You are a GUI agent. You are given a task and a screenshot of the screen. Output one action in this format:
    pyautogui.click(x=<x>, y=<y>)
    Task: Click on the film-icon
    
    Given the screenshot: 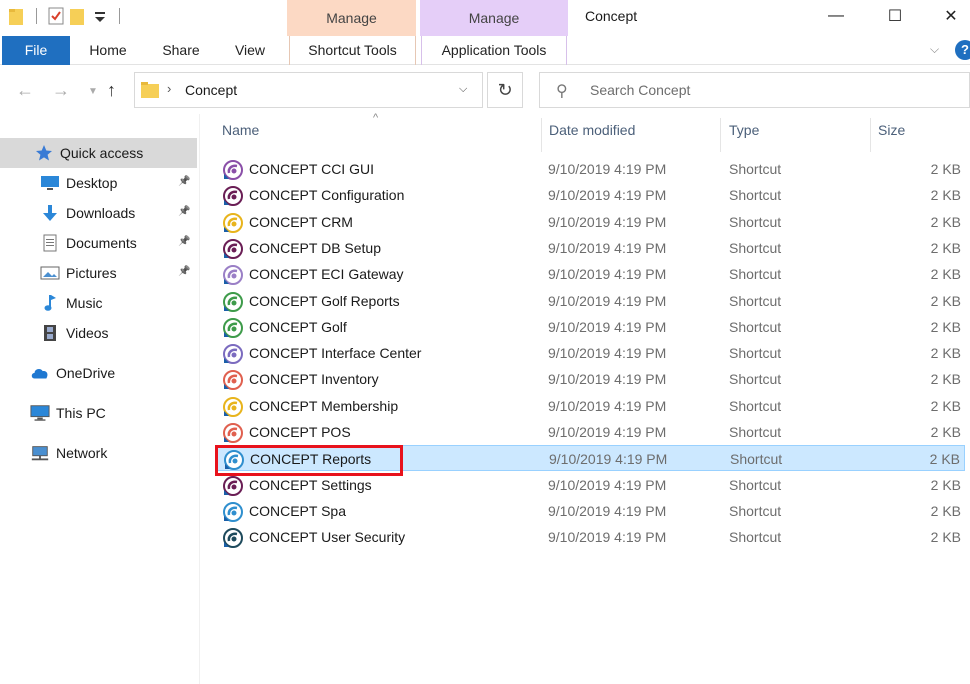 What is the action you would take?
    pyautogui.click(x=50, y=333)
    